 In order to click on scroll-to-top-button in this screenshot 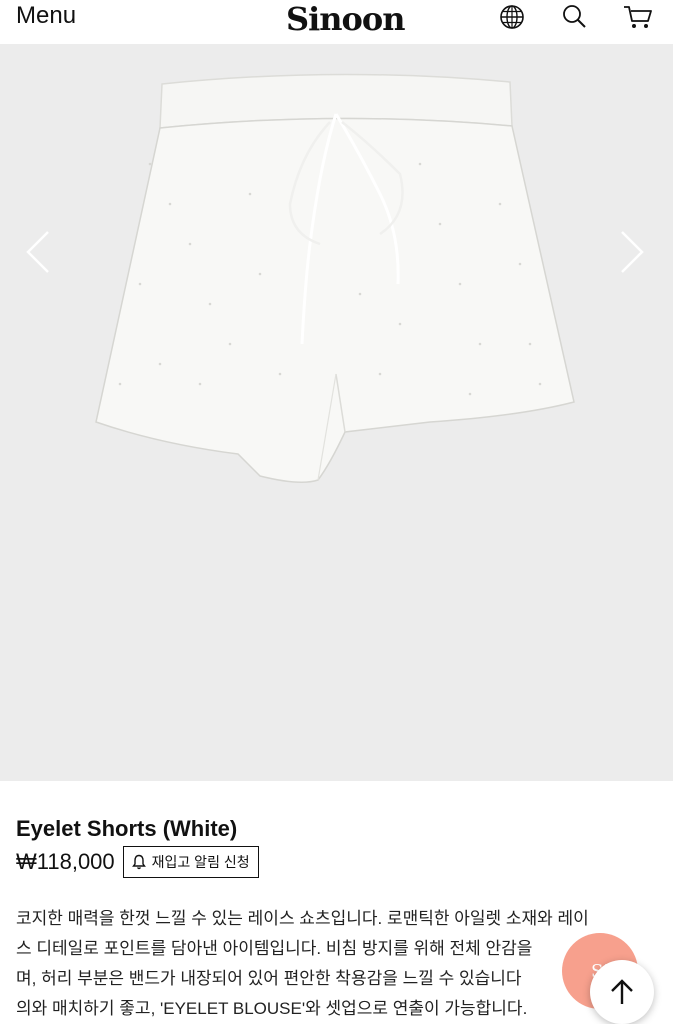, I will do `click(622, 992)`.